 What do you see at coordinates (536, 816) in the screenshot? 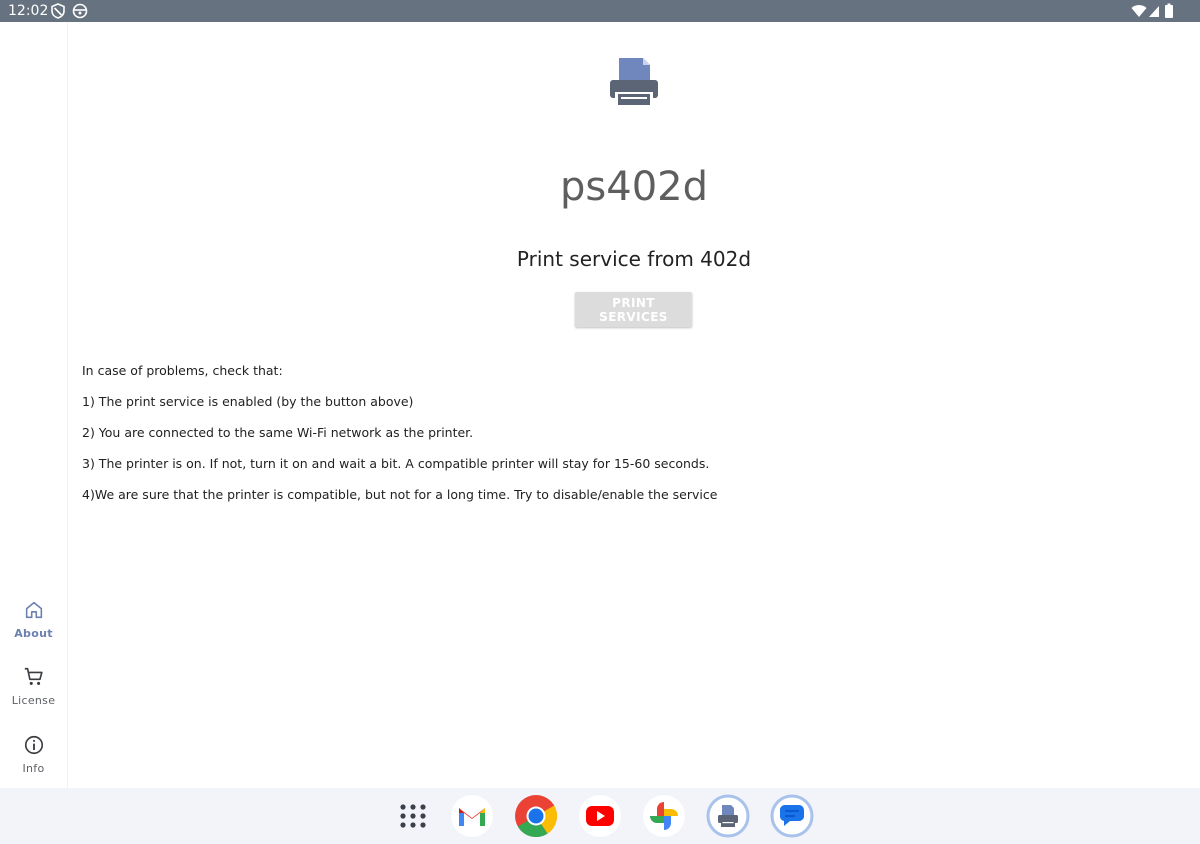
I see `chrome-icon` at bounding box center [536, 816].